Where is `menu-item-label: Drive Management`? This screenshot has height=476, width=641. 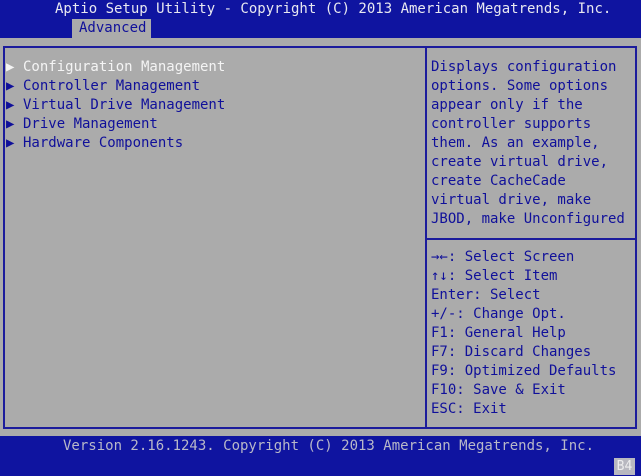
menu-item-label: Drive Management is located at coordinates (90, 124).